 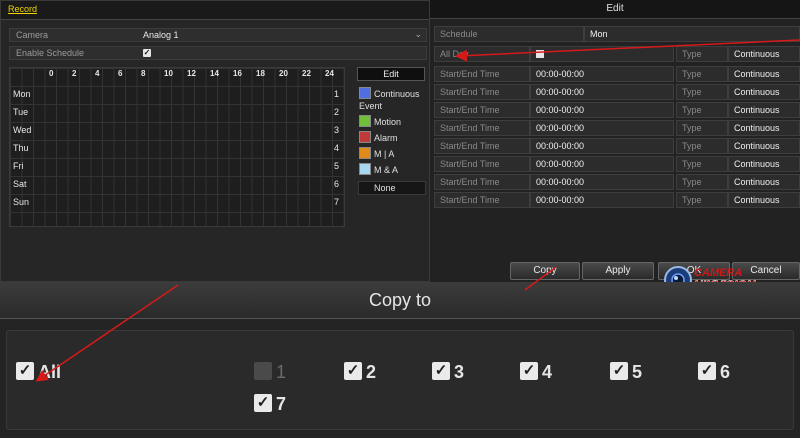 I want to click on day-number: 6, so click(x=337, y=184).